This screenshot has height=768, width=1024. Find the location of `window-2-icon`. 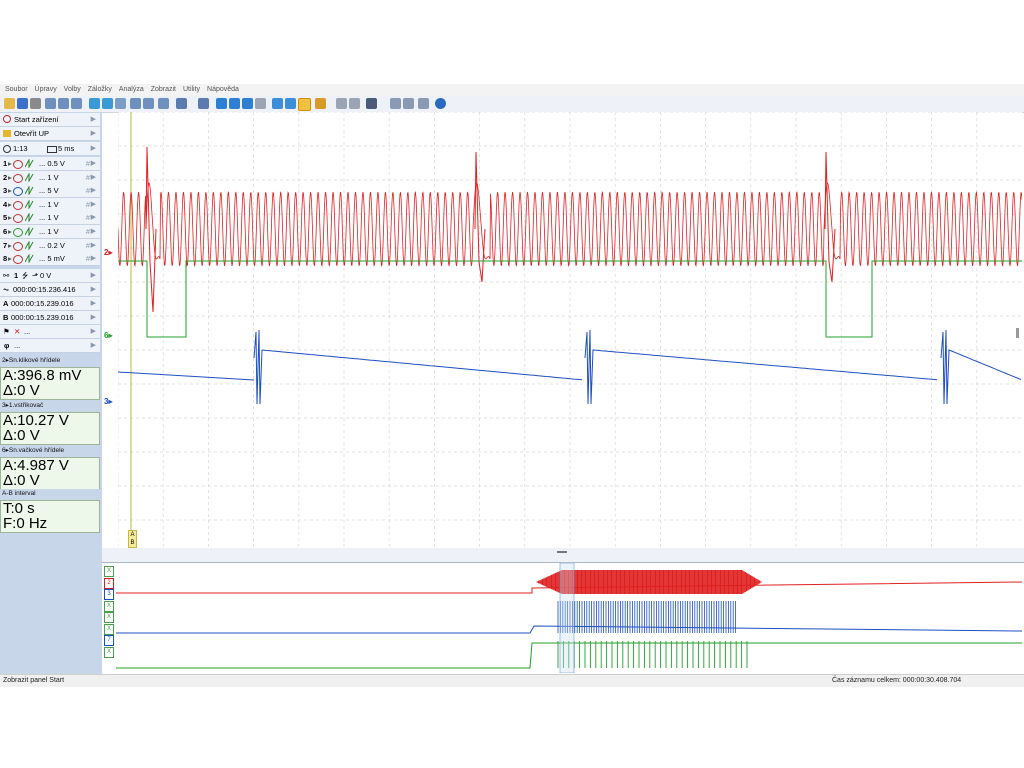

window-2-icon is located at coordinates (408, 103).